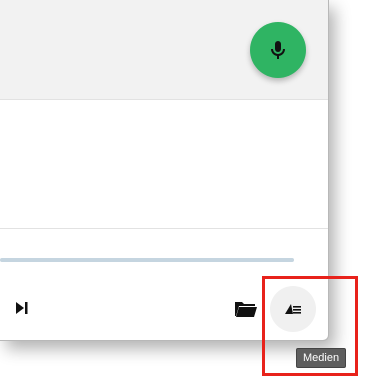 This screenshot has width=380, height=384. I want to click on folder-icon, so click(246, 309).